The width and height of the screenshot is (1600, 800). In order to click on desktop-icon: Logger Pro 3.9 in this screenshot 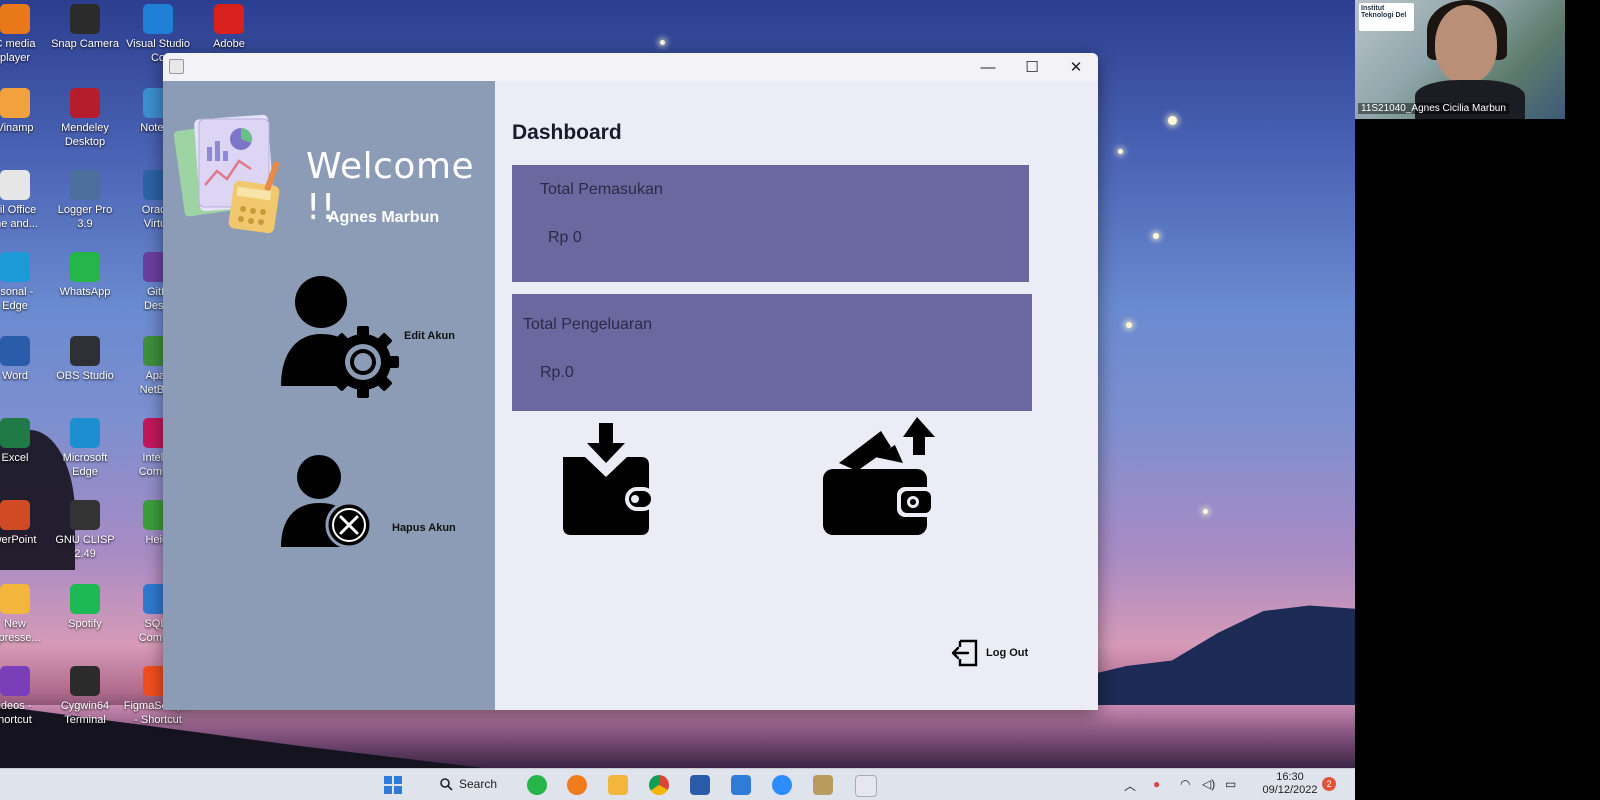, I will do `click(85, 200)`.